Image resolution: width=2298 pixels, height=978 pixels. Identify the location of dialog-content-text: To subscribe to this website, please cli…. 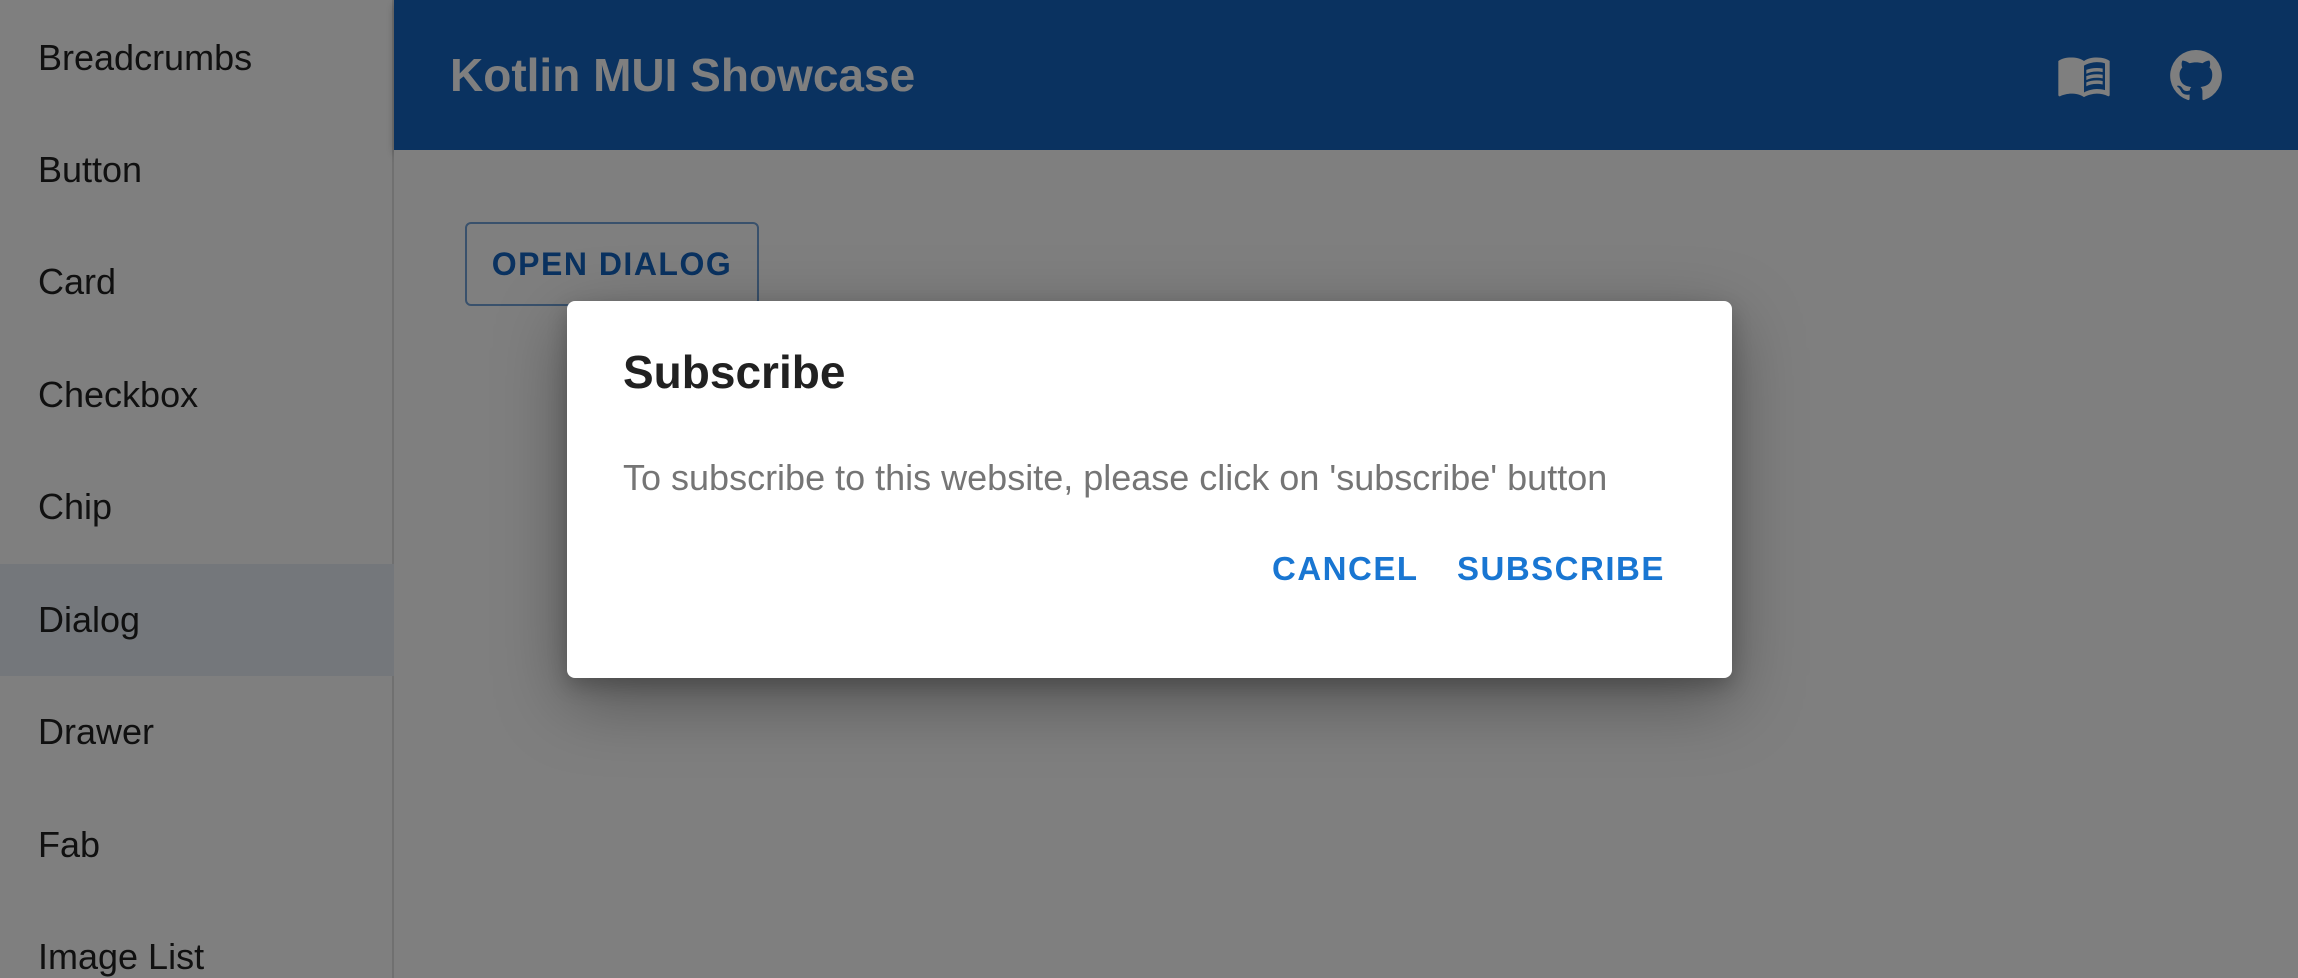
(1115, 477).